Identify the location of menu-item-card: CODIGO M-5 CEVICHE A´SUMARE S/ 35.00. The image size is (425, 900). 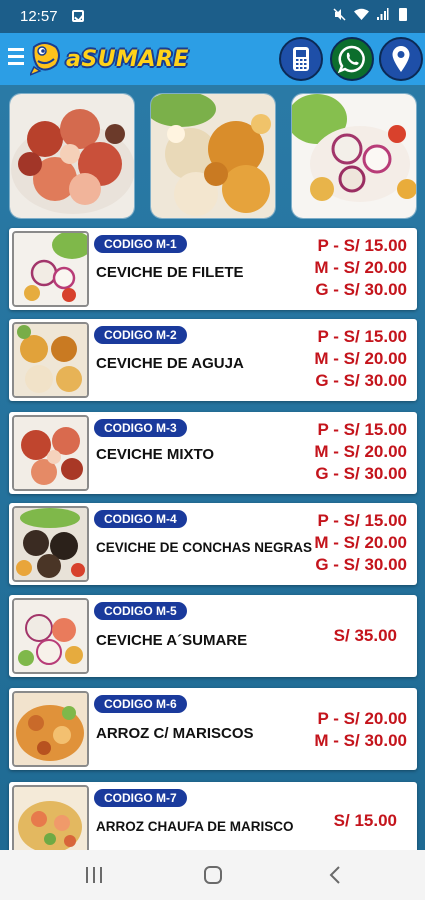
(213, 636).